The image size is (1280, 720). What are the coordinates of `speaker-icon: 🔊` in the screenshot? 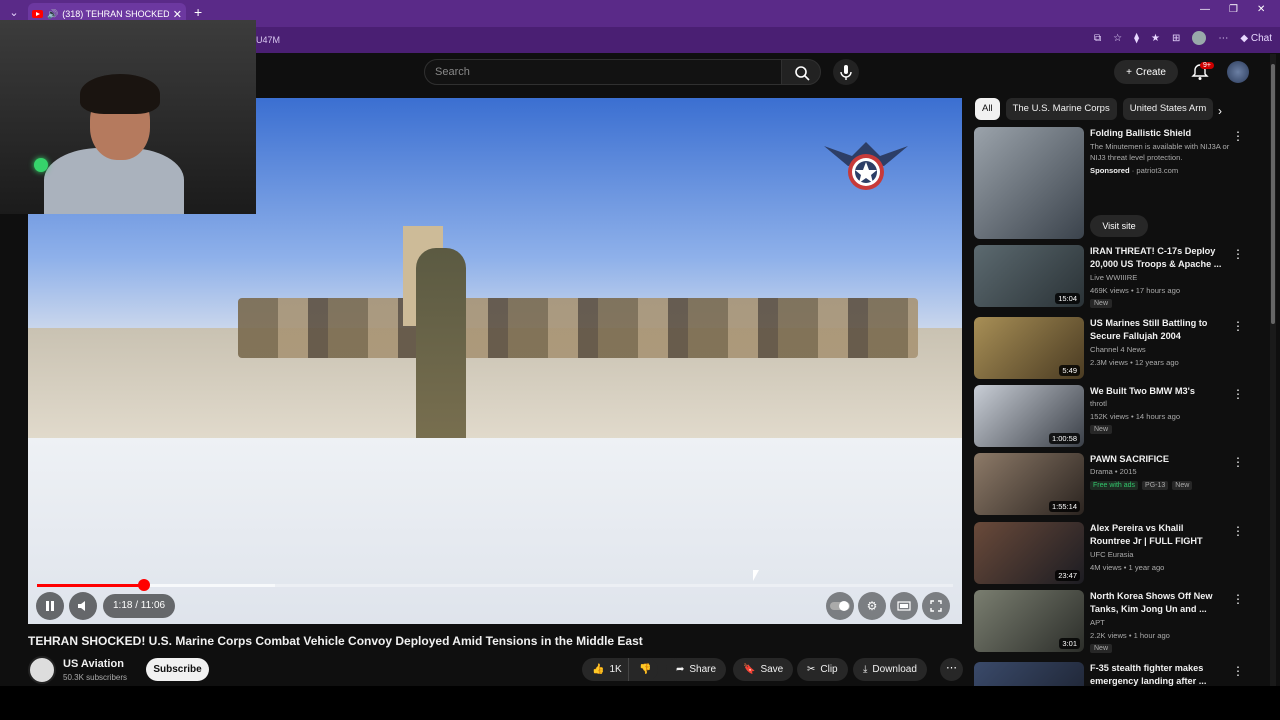 It's located at (52, 14).